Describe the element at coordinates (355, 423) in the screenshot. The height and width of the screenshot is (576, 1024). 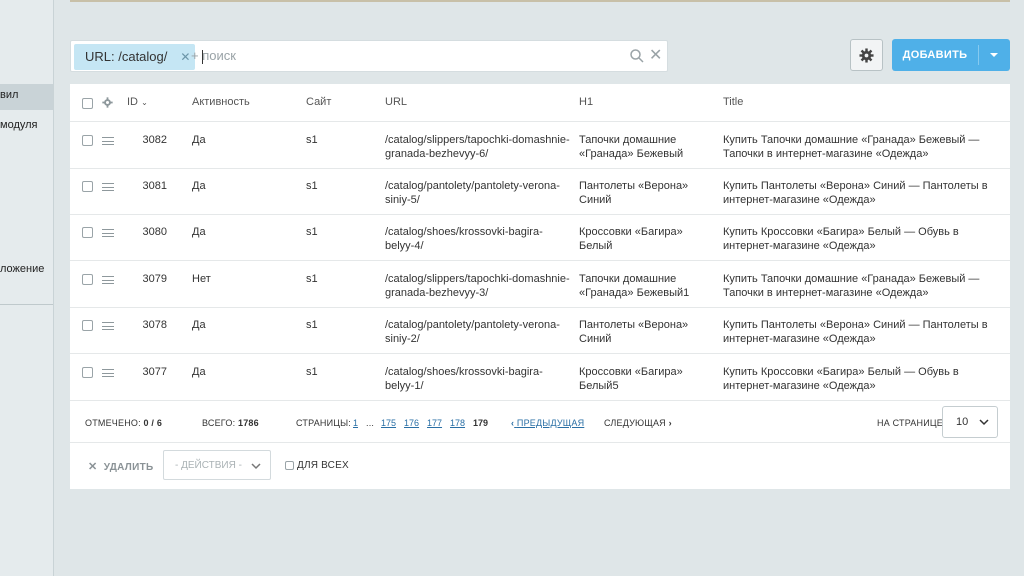
I see `page-link-1: 1` at that location.